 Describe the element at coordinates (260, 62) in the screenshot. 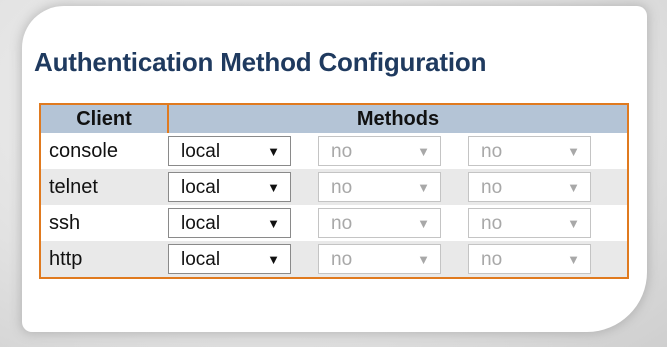

I see `page-title: Authentication Method Configuration` at that location.